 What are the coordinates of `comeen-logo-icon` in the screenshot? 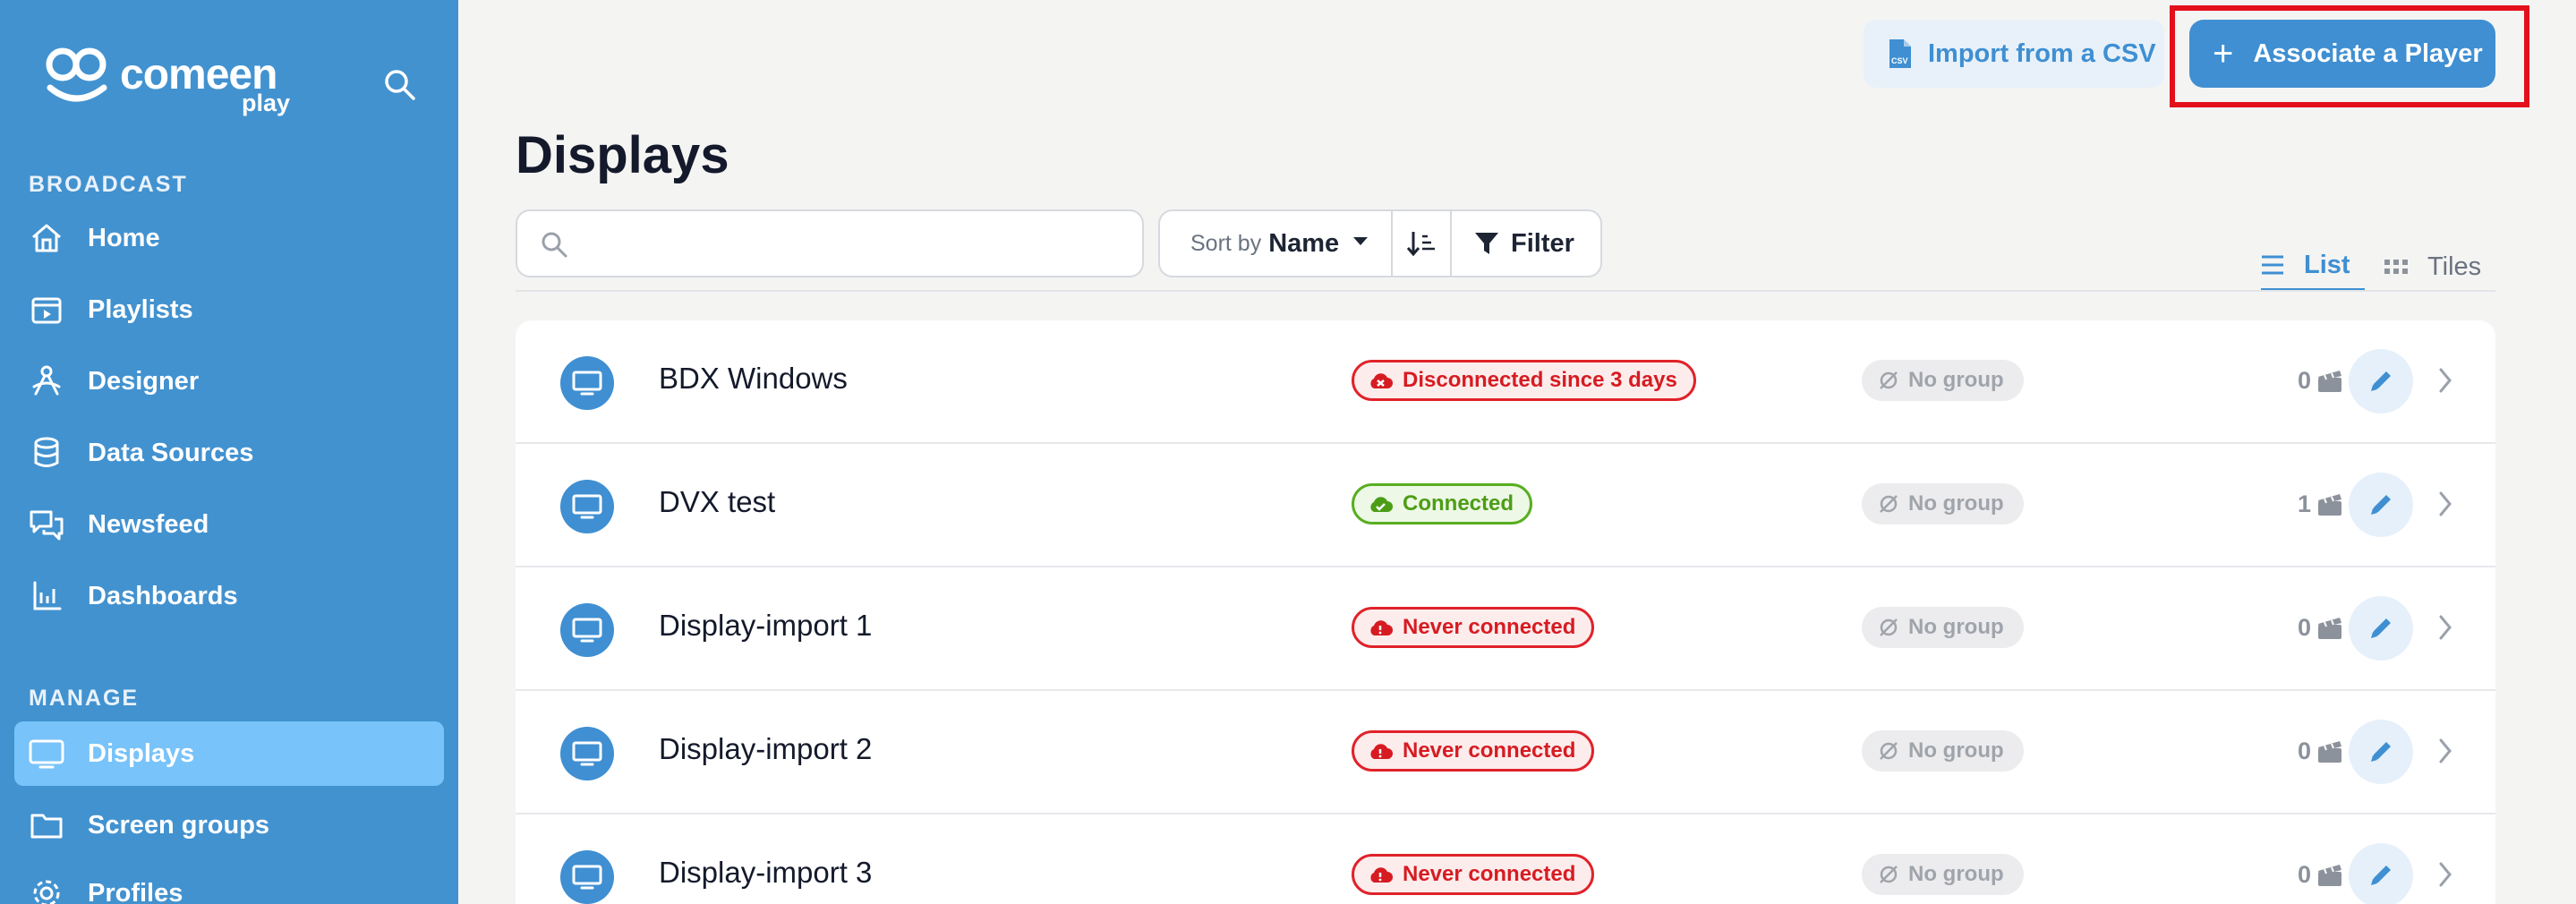 It's located at (76, 74).